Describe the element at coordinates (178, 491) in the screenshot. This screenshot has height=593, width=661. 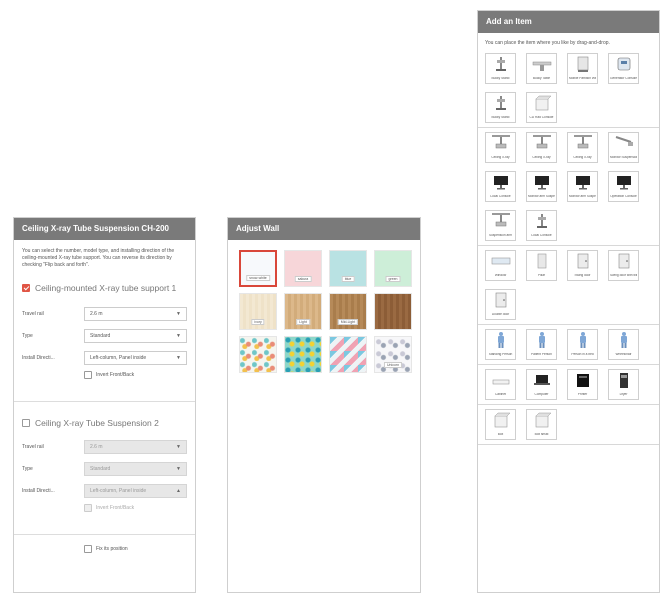
I see `chevron-up-icon: ▲` at that location.